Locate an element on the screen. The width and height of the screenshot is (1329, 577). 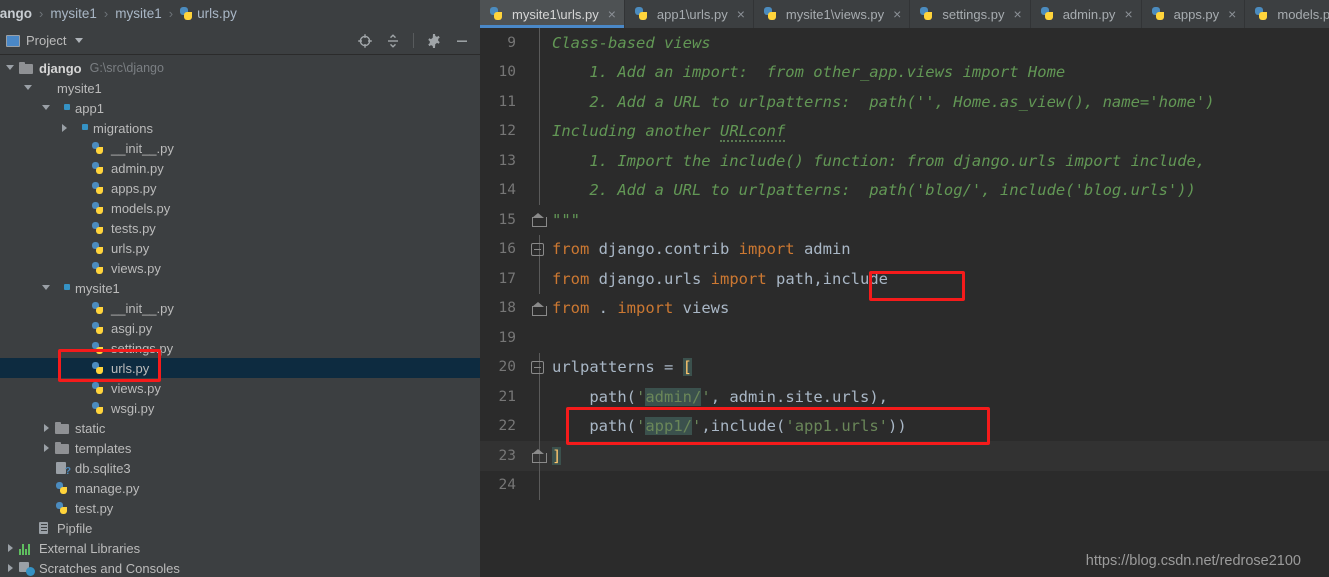
tree-item-static: static is located at coordinates (240, 428).